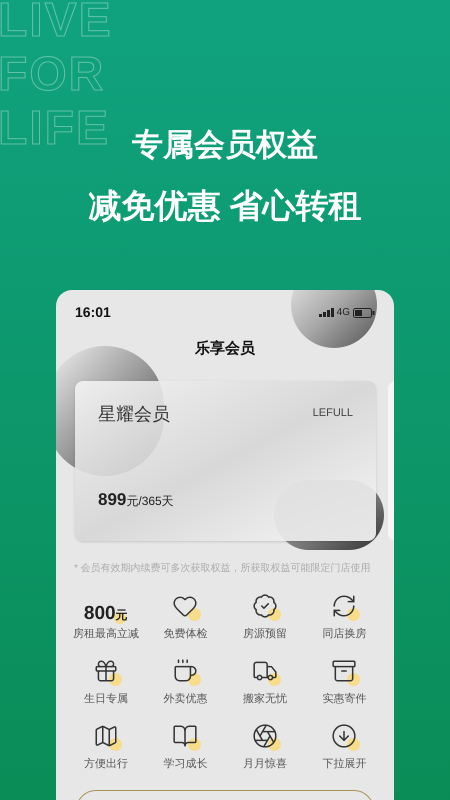 The height and width of the screenshot is (800, 450). Describe the element at coordinates (222, 568) in the screenshot. I see `membership-note: * 会员有效期内续费可多次获取权益，所获取权益可能限定门店使用` at that location.